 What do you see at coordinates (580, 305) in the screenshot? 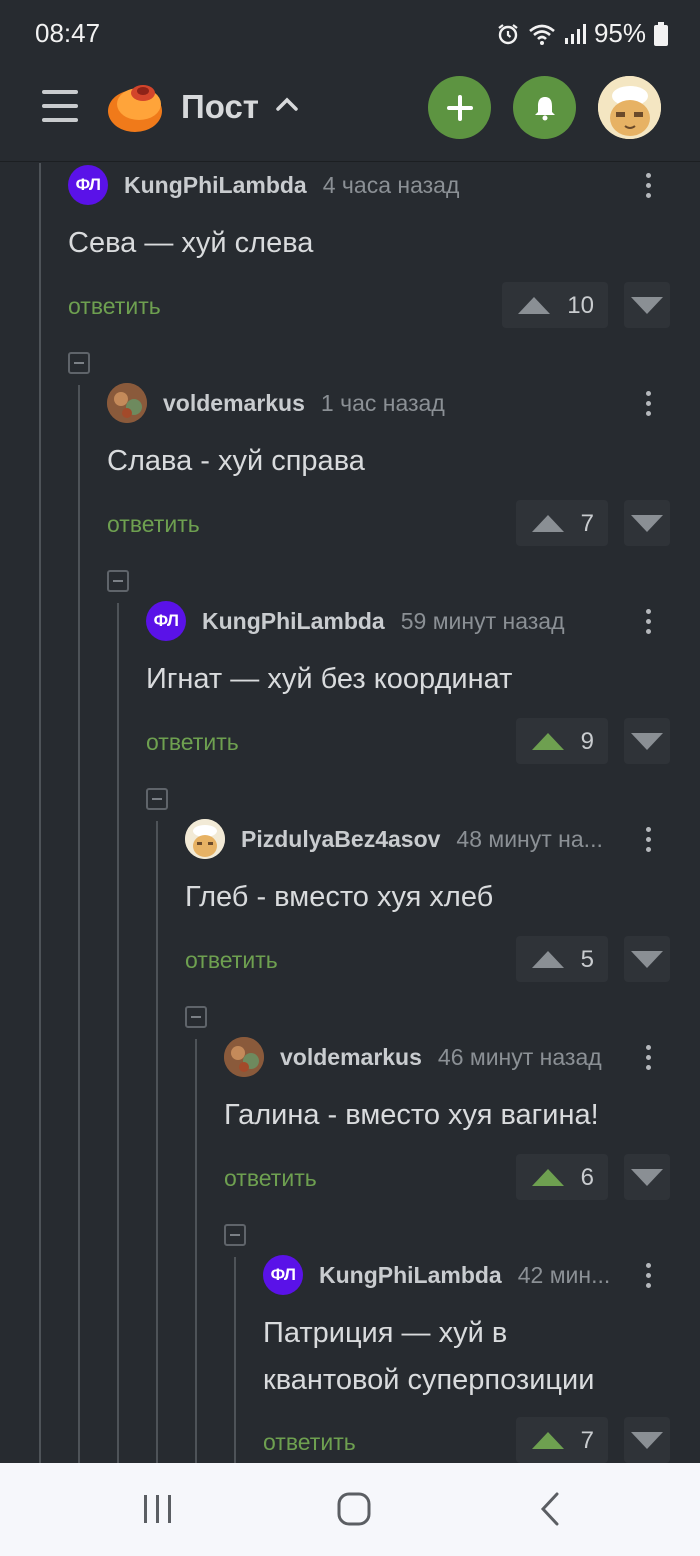
I see `vote-count: 10` at bounding box center [580, 305].